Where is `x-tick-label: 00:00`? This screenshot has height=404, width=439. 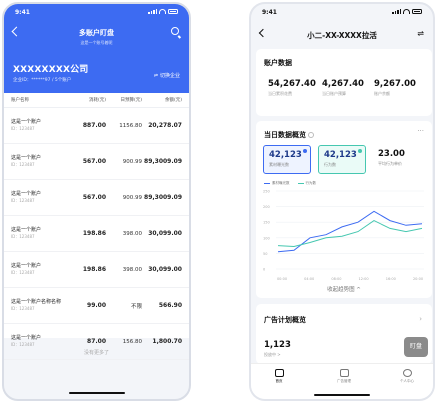
x-tick-label: 00:00 is located at coordinates (282, 279).